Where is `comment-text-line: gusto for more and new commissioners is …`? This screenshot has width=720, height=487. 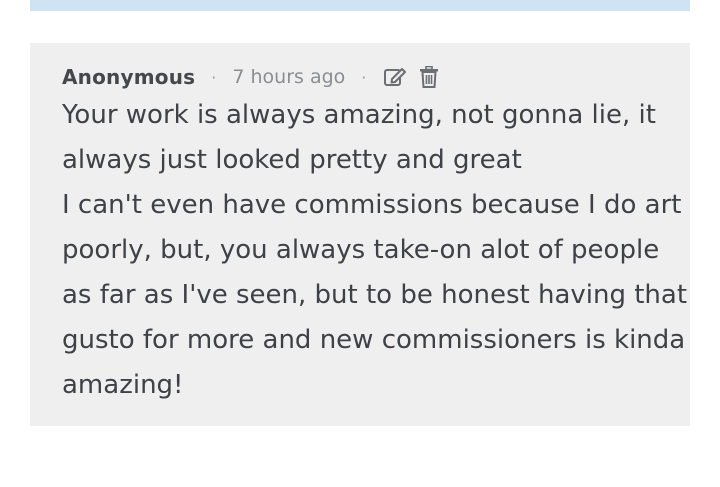 comment-text-line: gusto for more and new commissioners is … is located at coordinates (374, 340).